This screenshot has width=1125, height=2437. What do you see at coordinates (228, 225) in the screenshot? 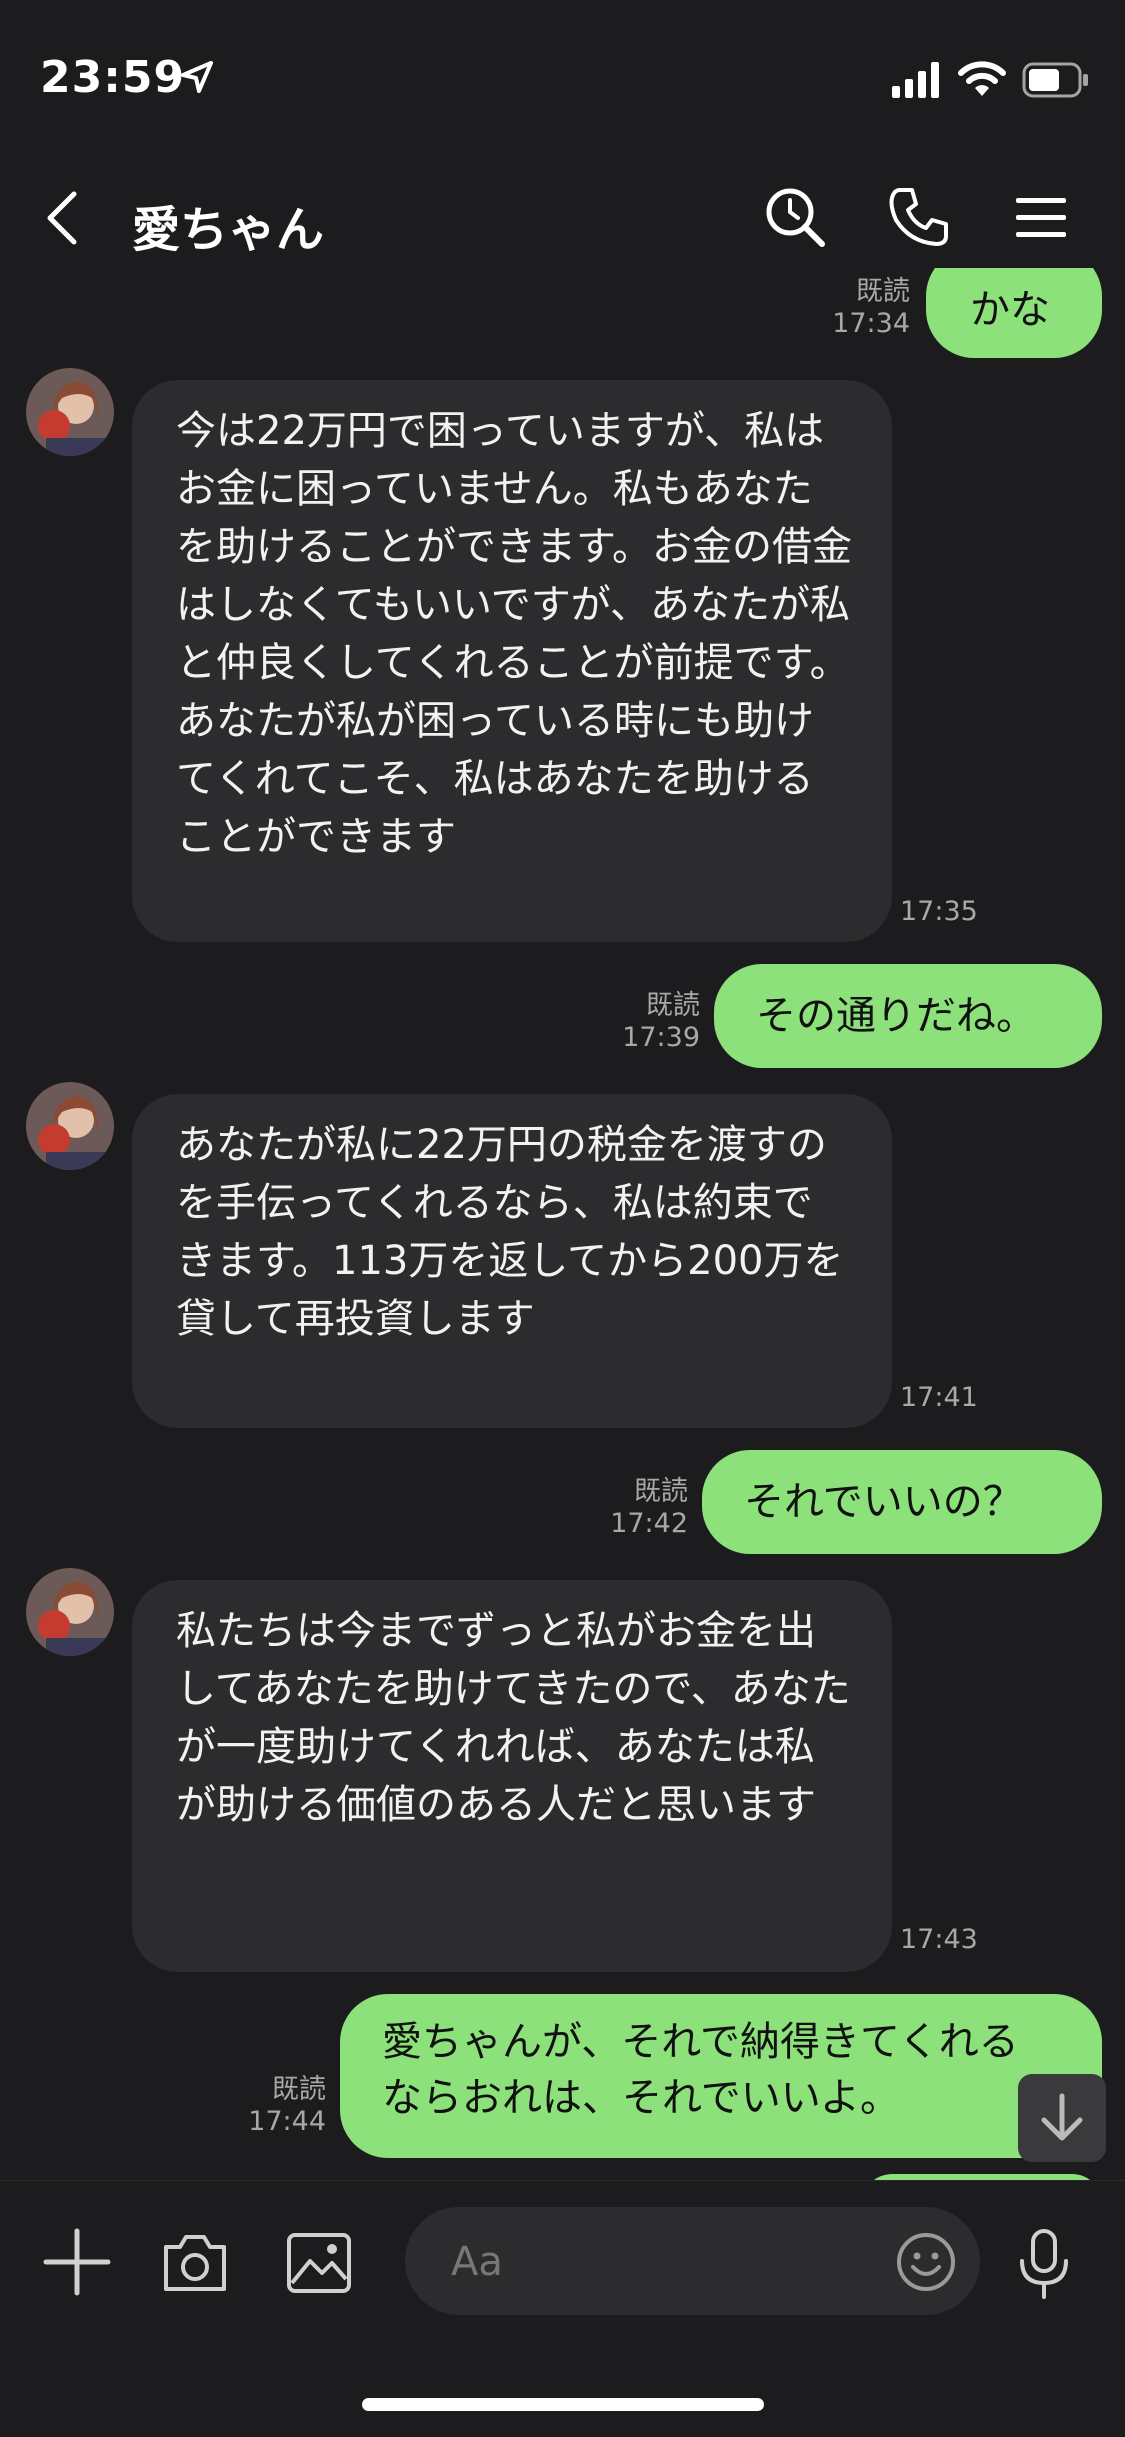
I see `chat-title: 愛ちゃん` at bounding box center [228, 225].